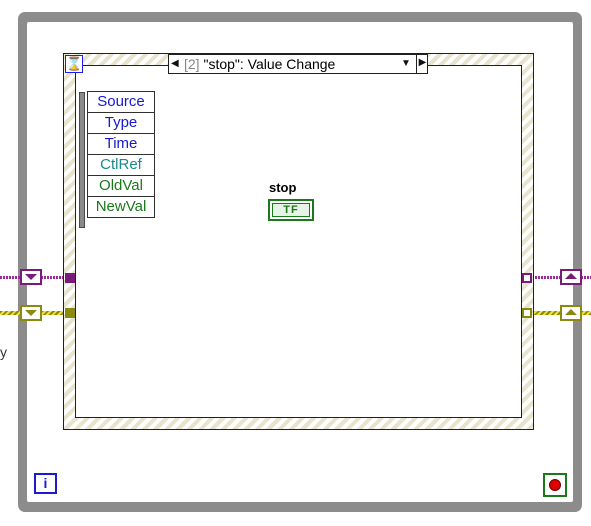 The width and height of the screenshot is (591, 526). I want to click on cluster-wire-right, so click(586, 277).